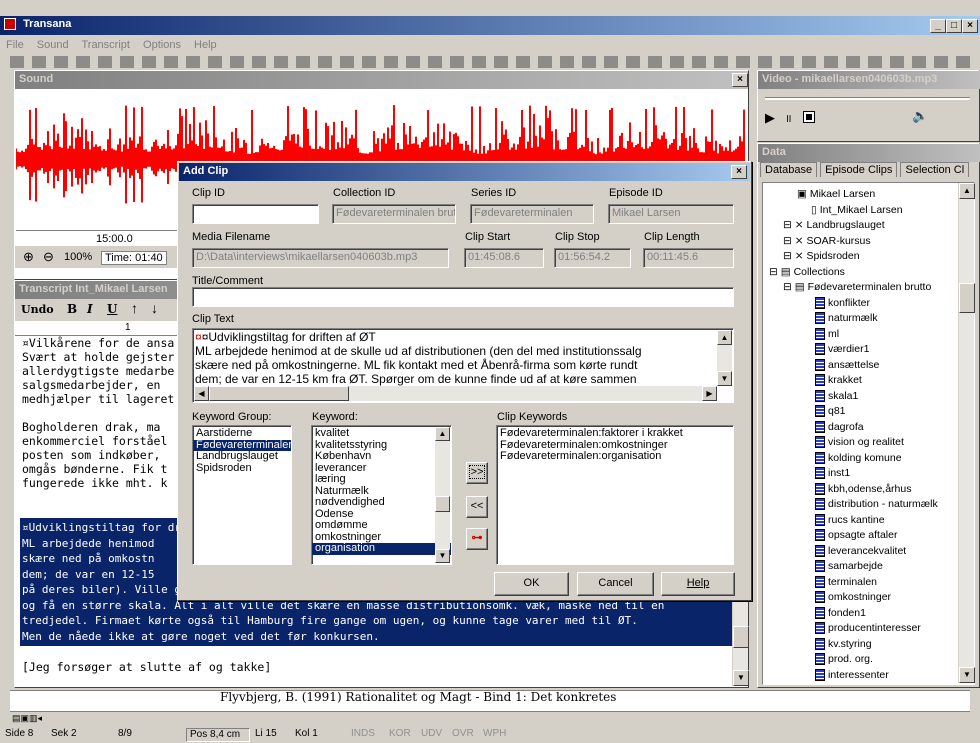  Describe the element at coordinates (938, 26) in the screenshot. I see `minimize-icon: _` at that location.